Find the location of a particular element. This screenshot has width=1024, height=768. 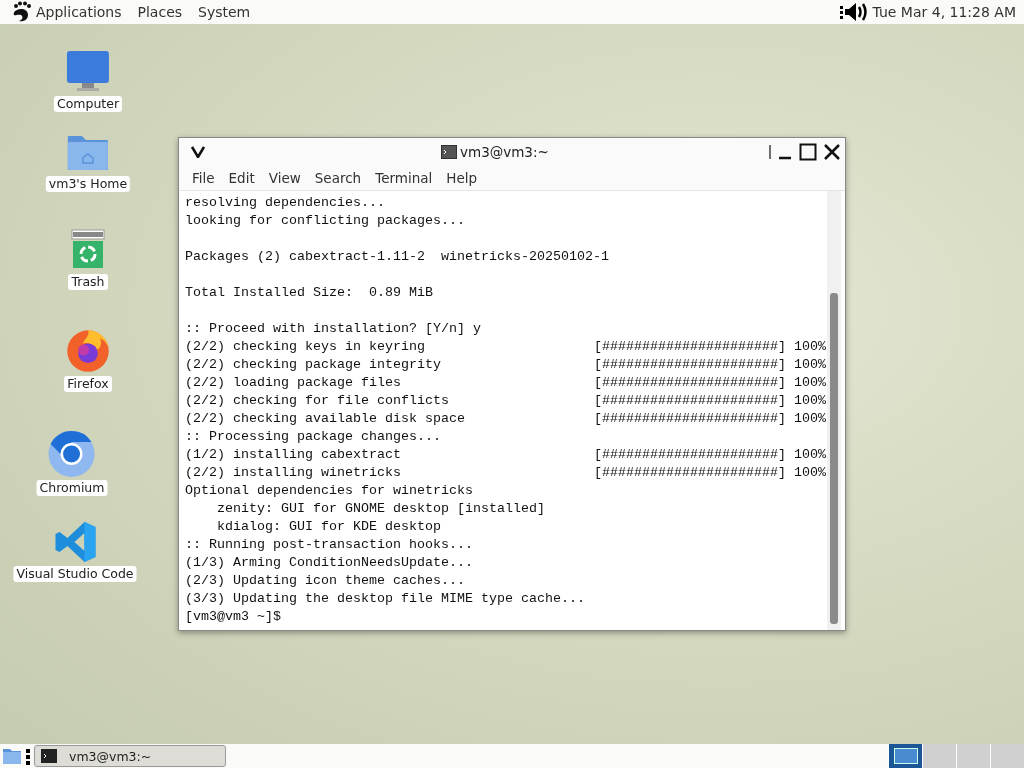

terminal-line: (2/2) checking for file conflicts is located at coordinates (317, 401).